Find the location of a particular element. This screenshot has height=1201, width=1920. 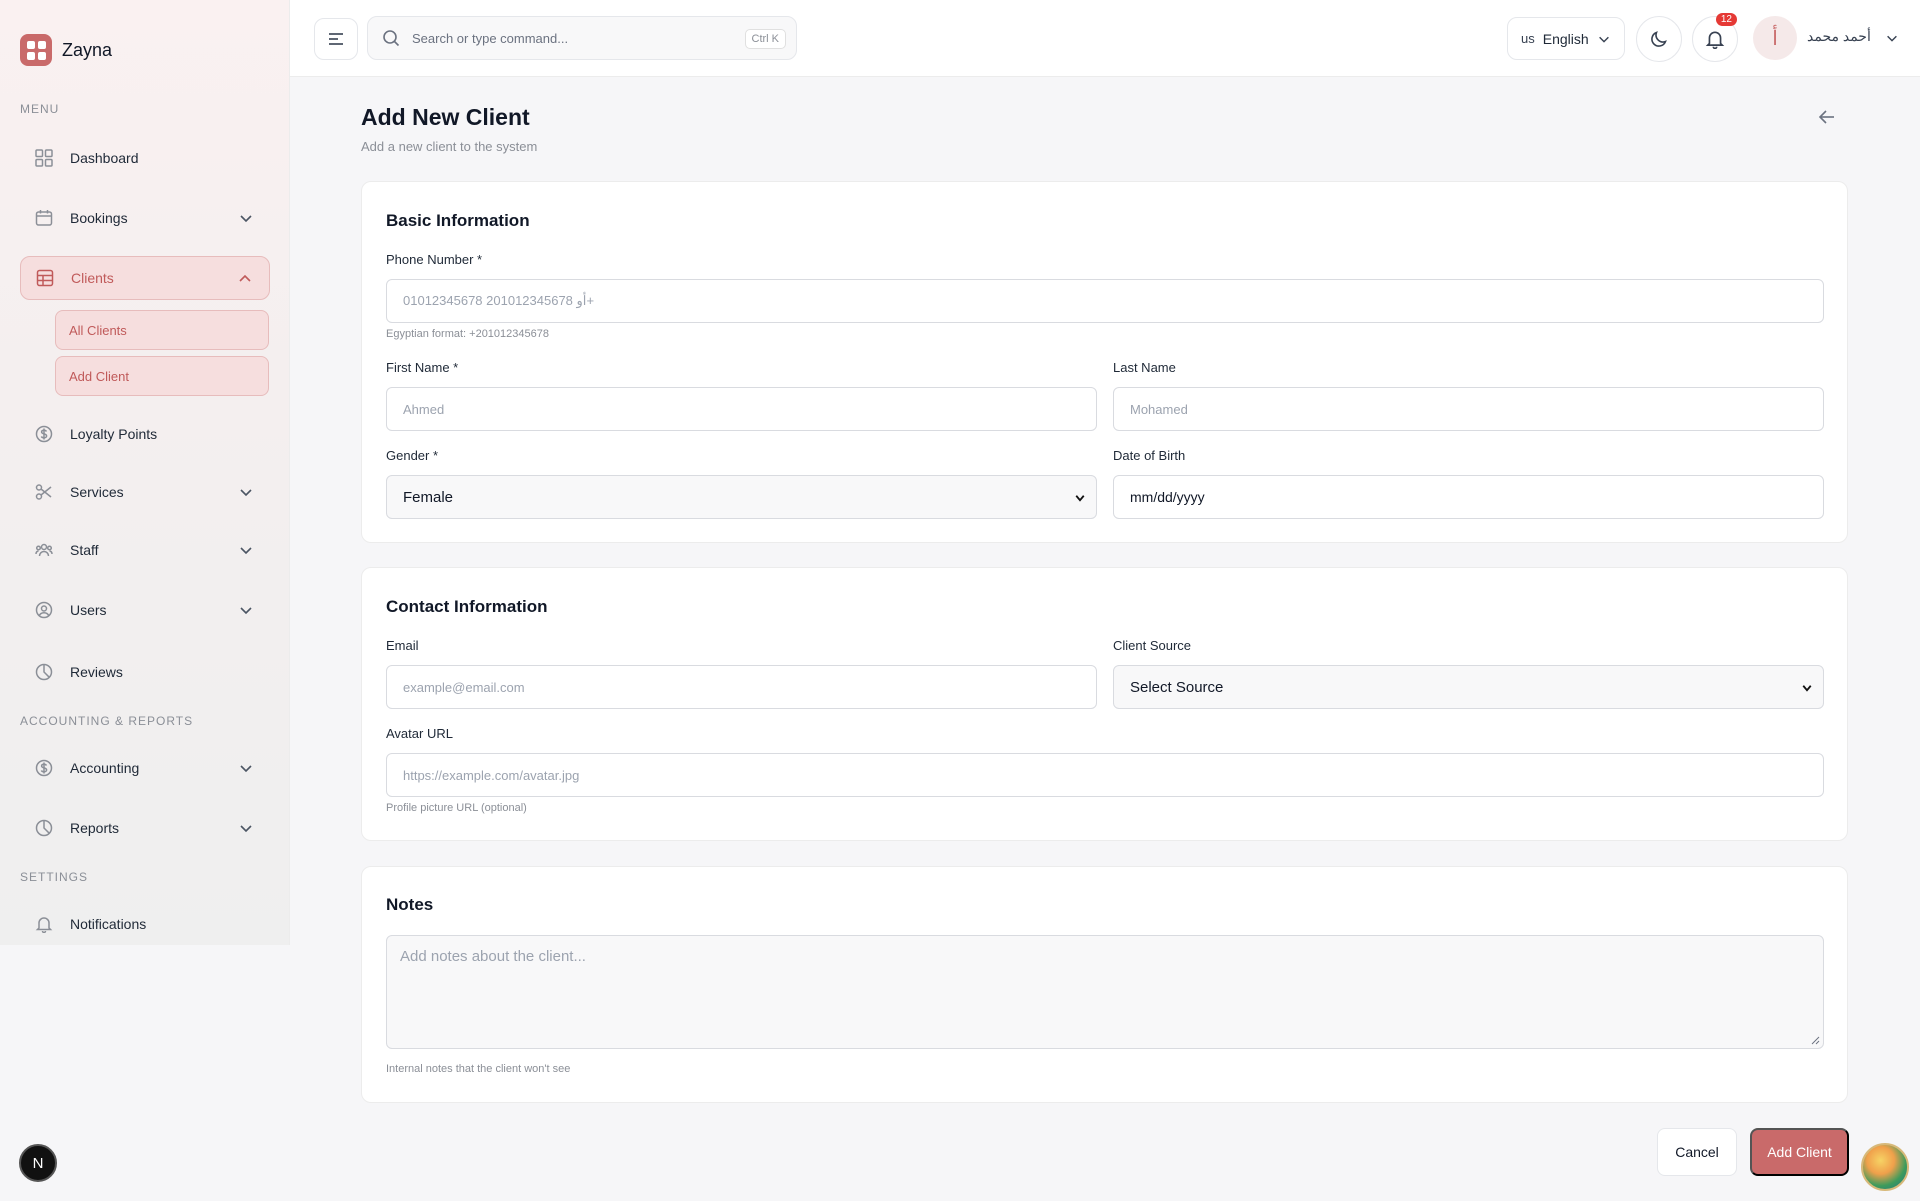

page-subtitle: Add a new client to the system is located at coordinates (449, 146).